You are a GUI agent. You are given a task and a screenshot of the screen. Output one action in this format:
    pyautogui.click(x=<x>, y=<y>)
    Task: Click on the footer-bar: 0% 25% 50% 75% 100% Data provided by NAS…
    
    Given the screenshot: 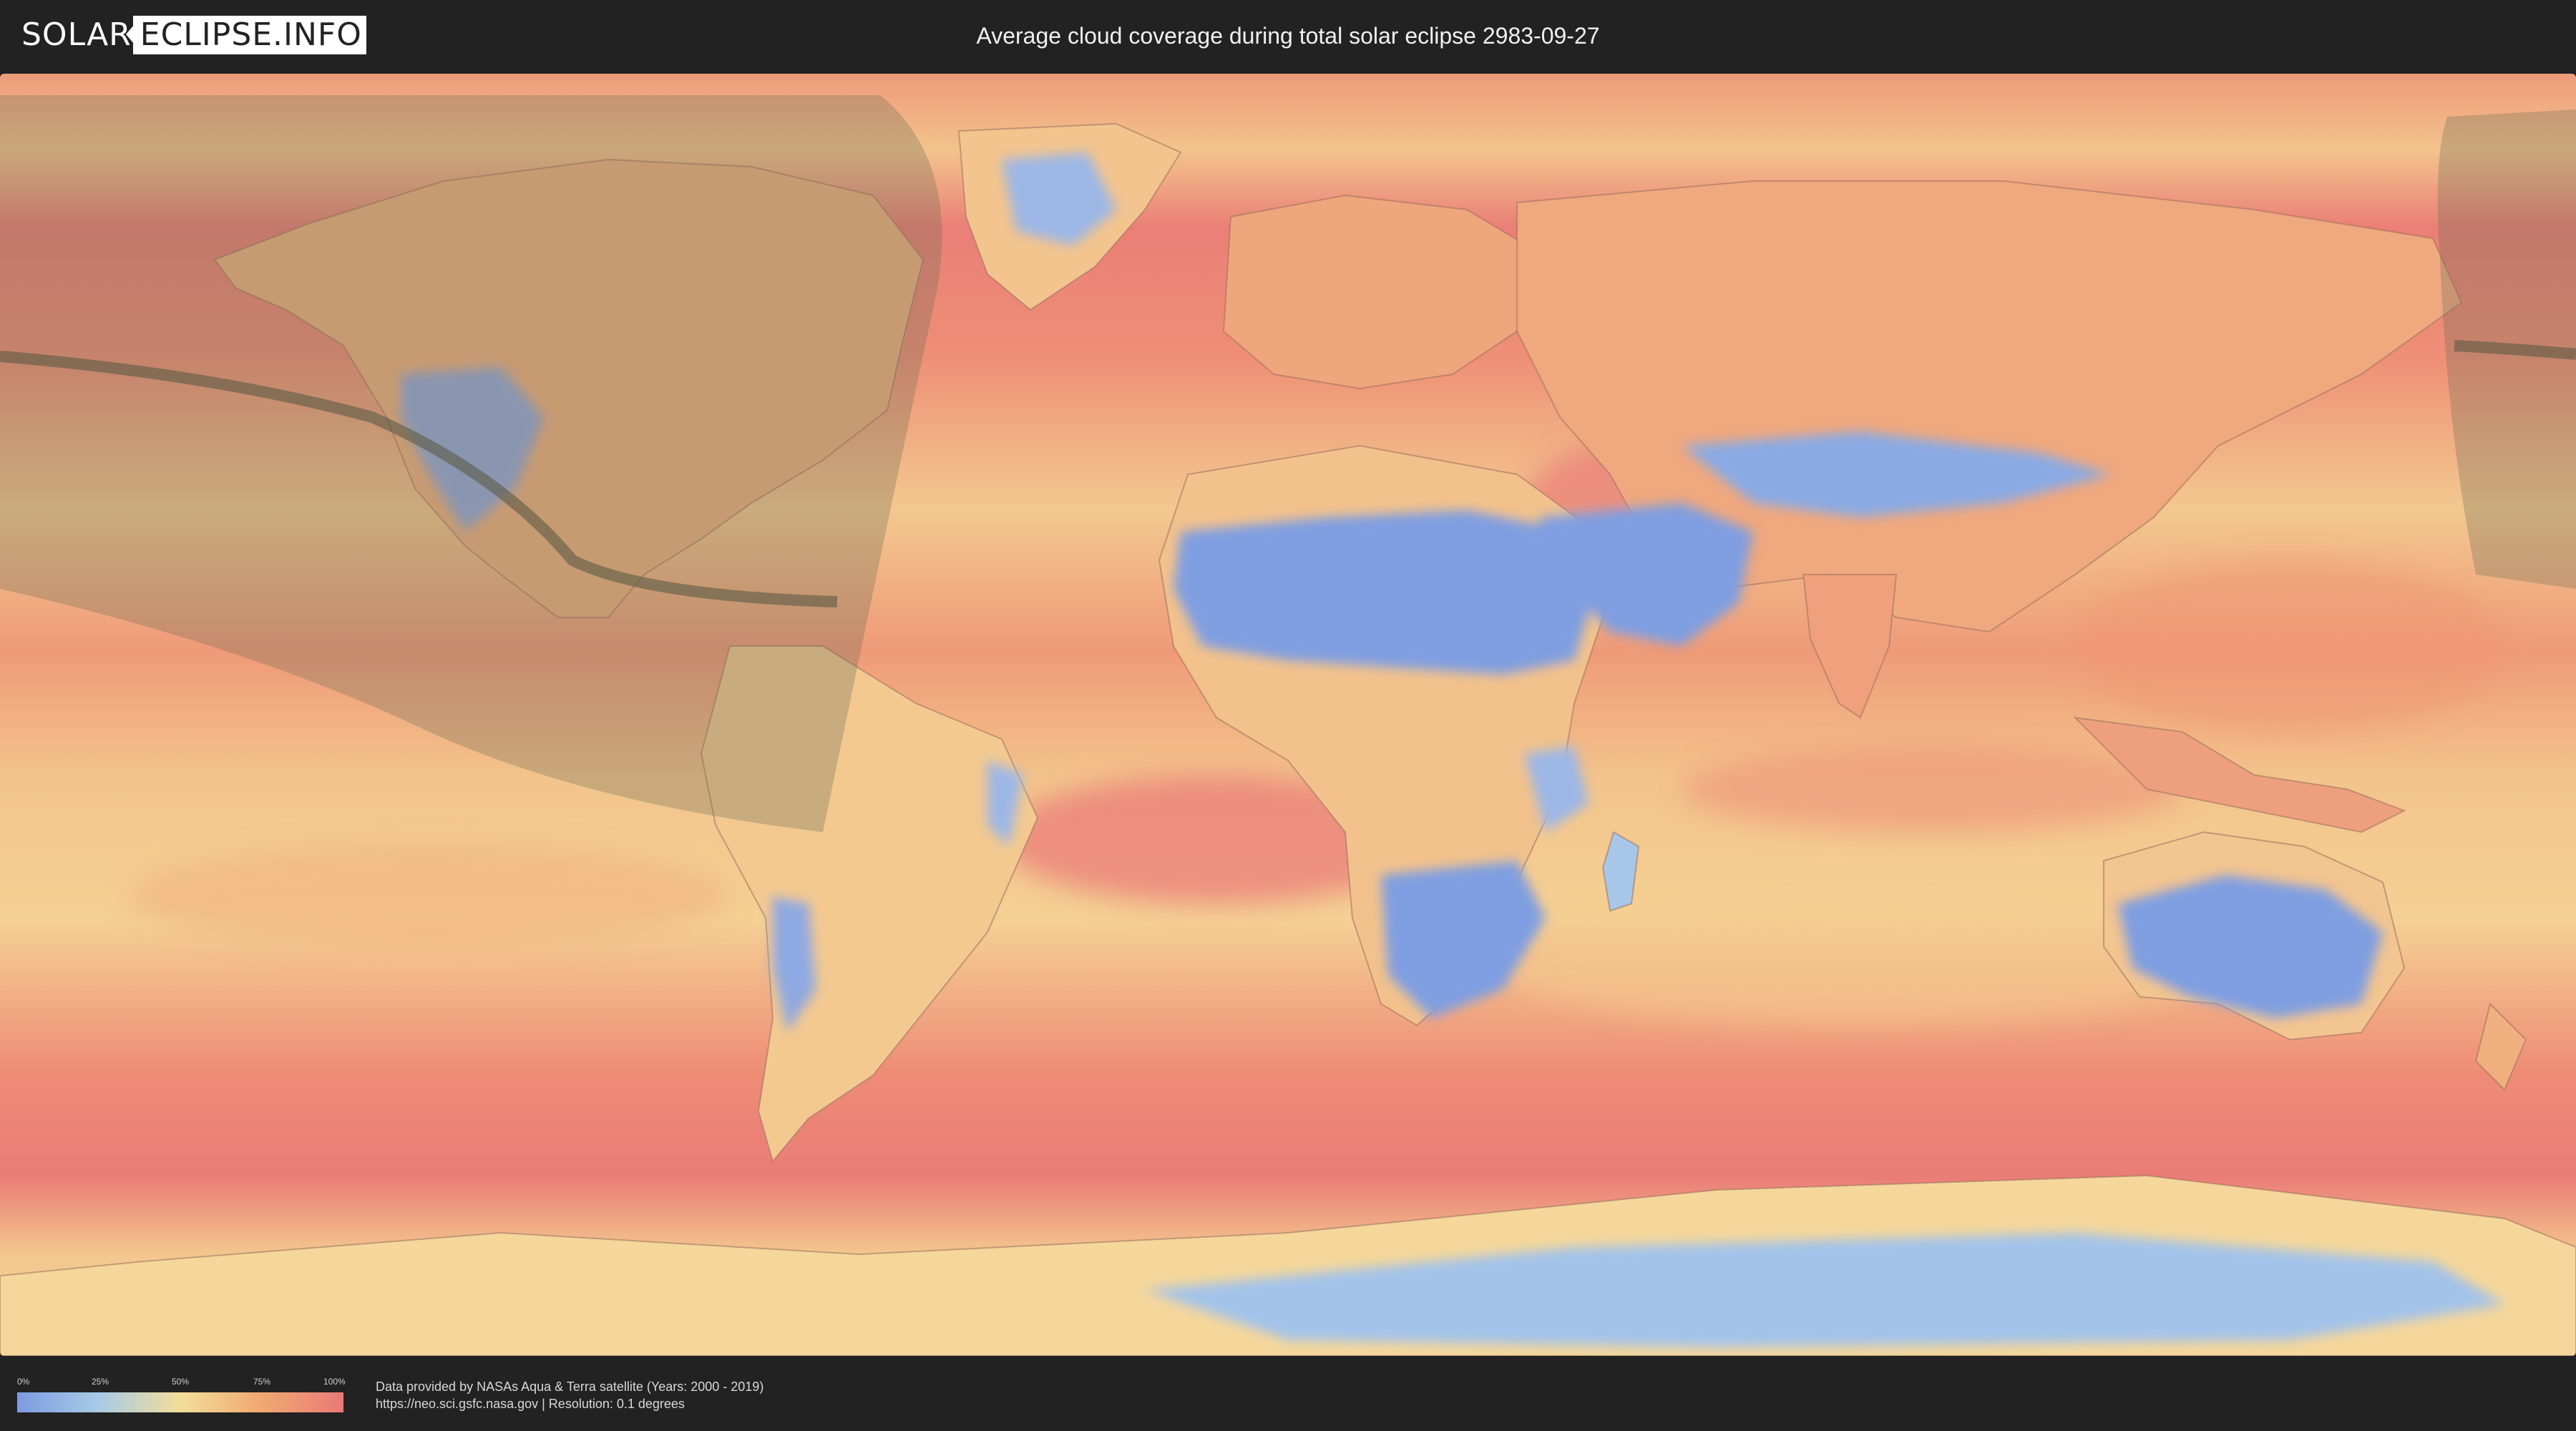 What is the action you would take?
    pyautogui.click(x=1288, y=1395)
    